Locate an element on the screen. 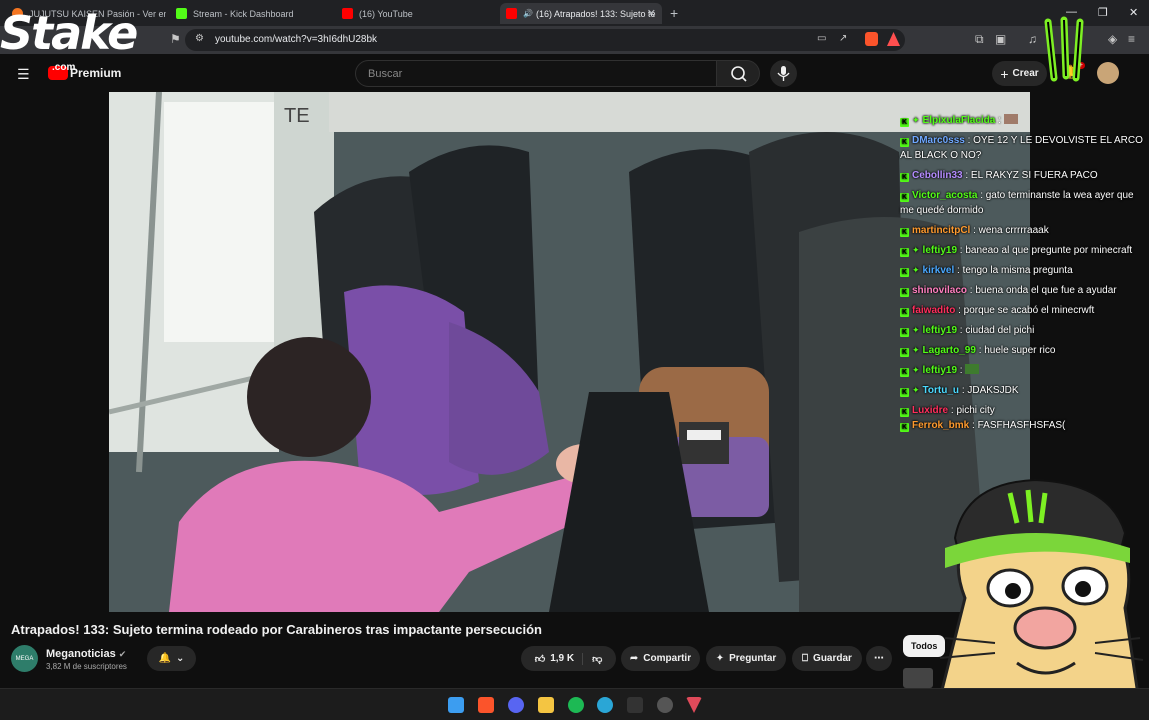  share-icon: ↗ is located at coordinates (843, 38).